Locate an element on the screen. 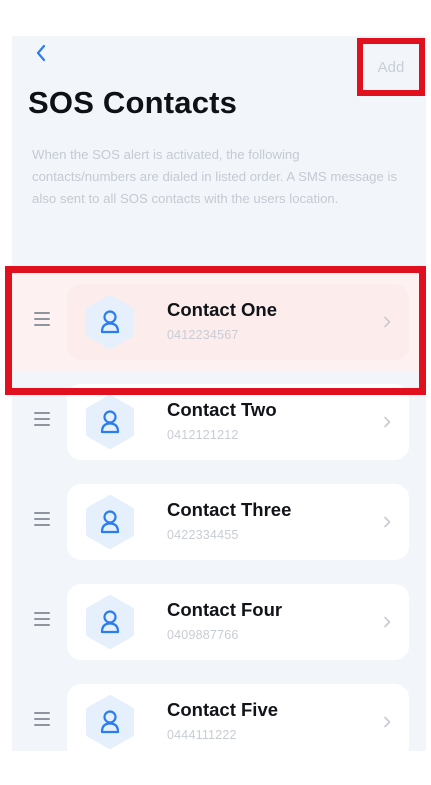  chevron-left-icon is located at coordinates (41, 53).